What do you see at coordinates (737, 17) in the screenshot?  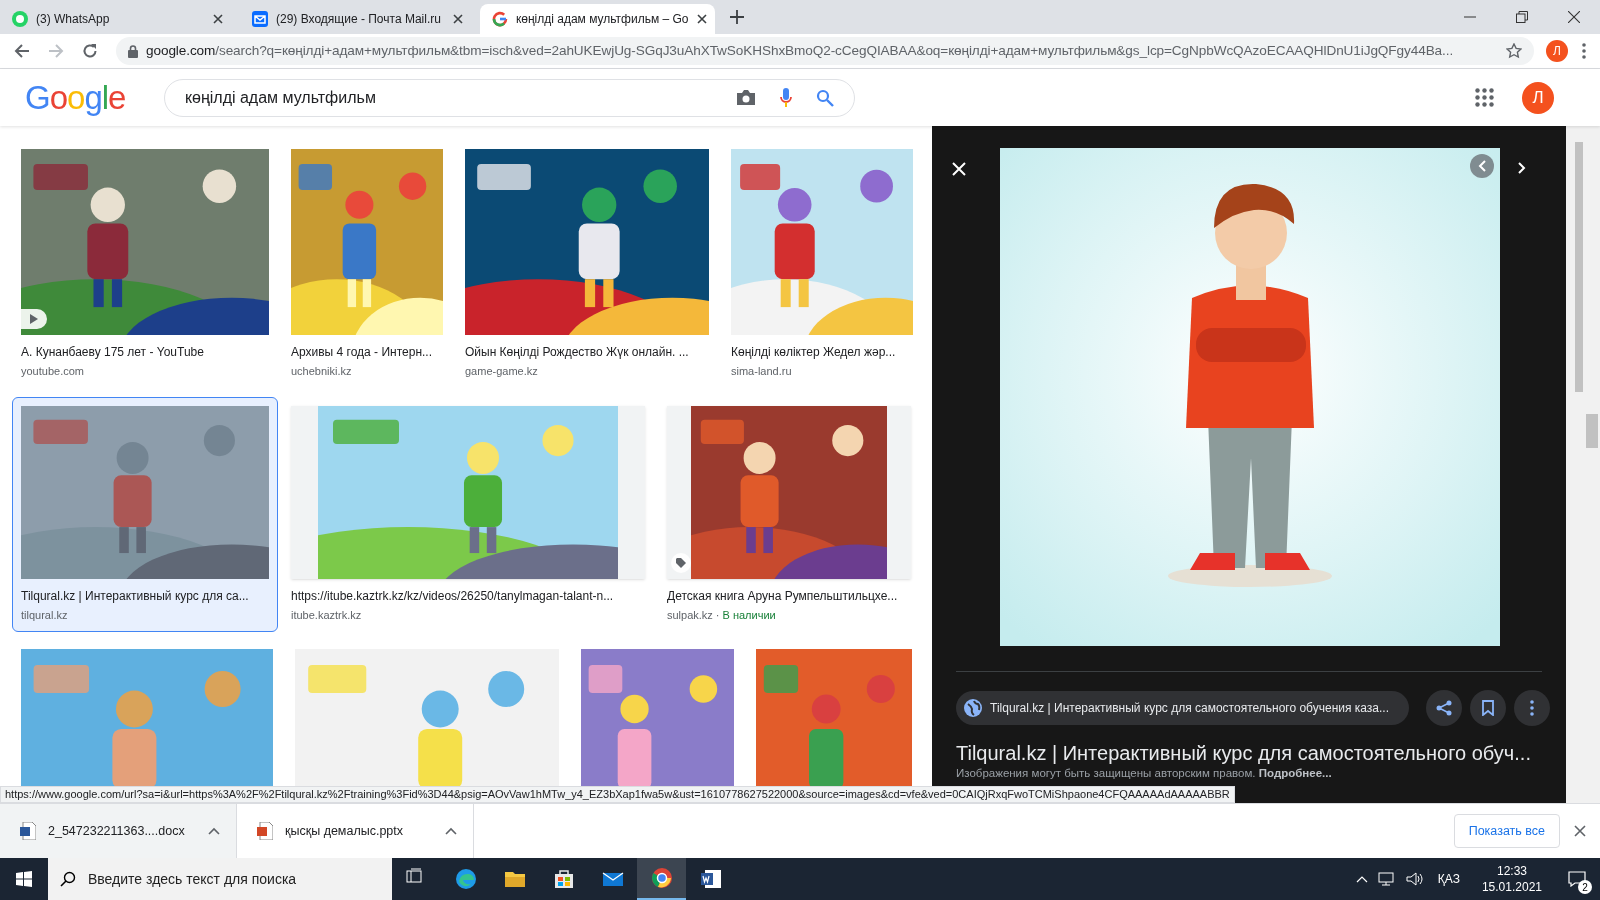 I see `plus-icon` at bounding box center [737, 17].